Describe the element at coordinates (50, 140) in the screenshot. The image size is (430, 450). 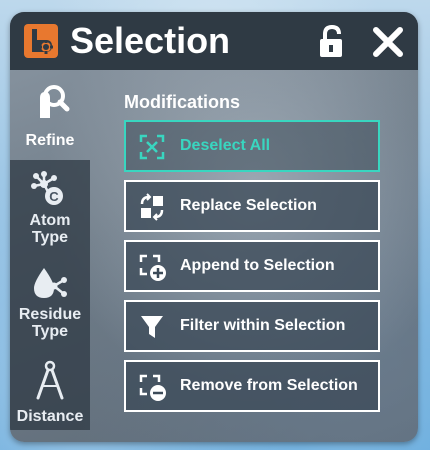
I see `sidebar-item-label: Refine` at that location.